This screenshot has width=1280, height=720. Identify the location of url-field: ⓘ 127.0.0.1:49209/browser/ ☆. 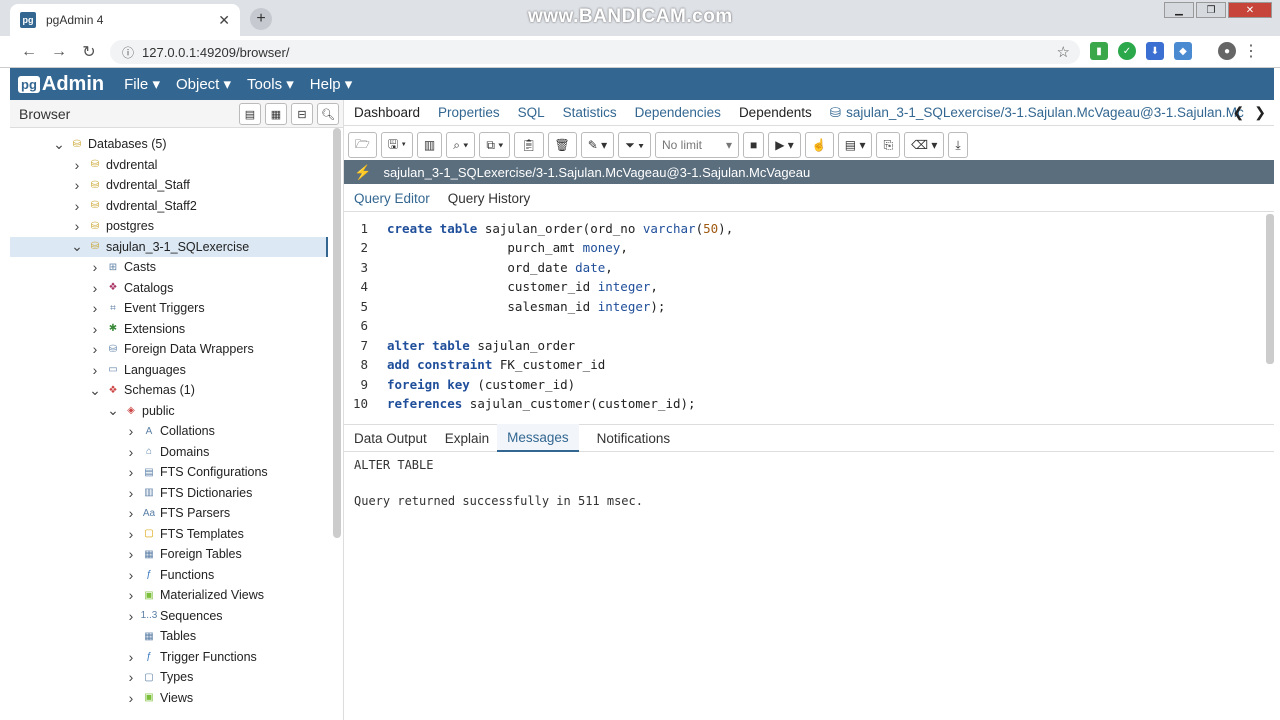
(595, 52).